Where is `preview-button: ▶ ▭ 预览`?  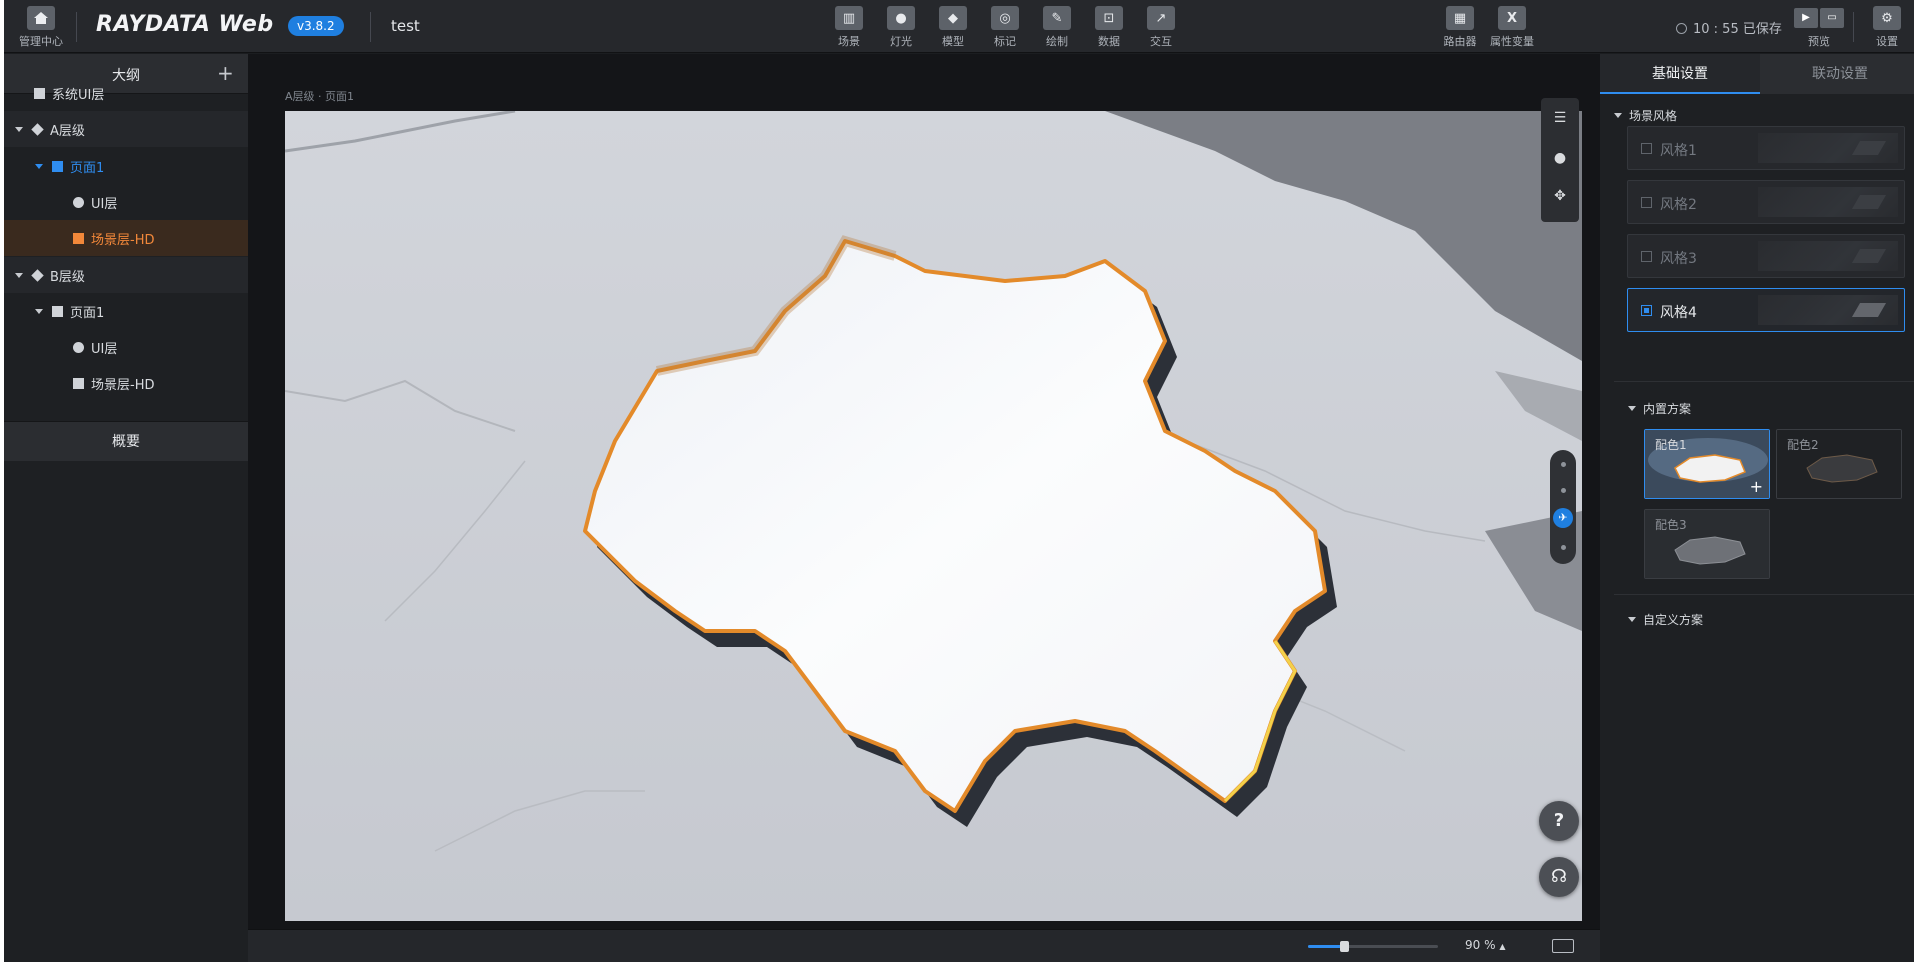
preview-button: ▶ ▭ 预览 is located at coordinates (1819, 27).